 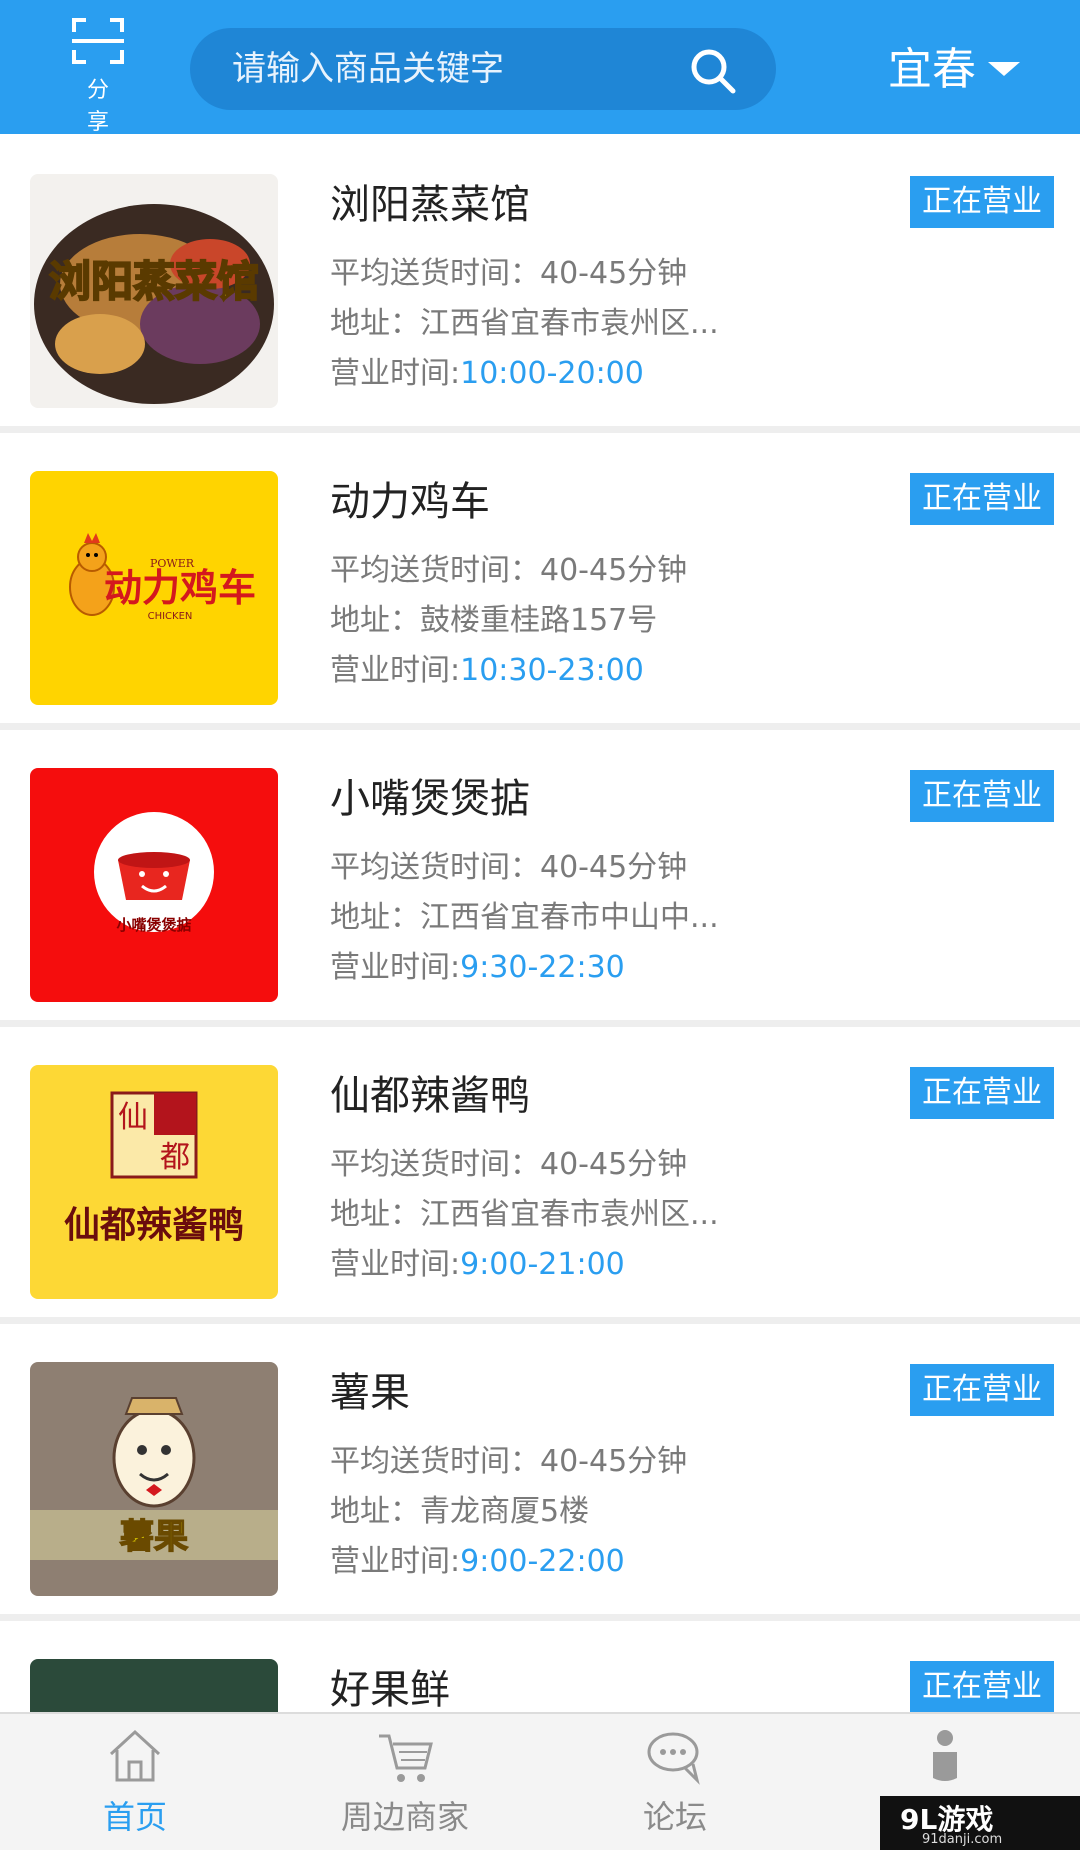 I want to click on store-name: 仙都辣酱鸭, so click(x=430, y=1096).